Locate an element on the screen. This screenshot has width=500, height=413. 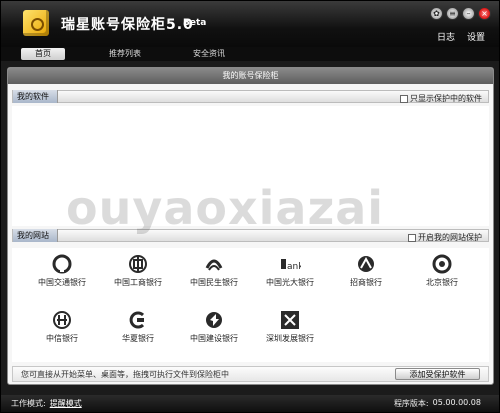
bank-name: 中国建设银行 is located at coordinates (214, 338).